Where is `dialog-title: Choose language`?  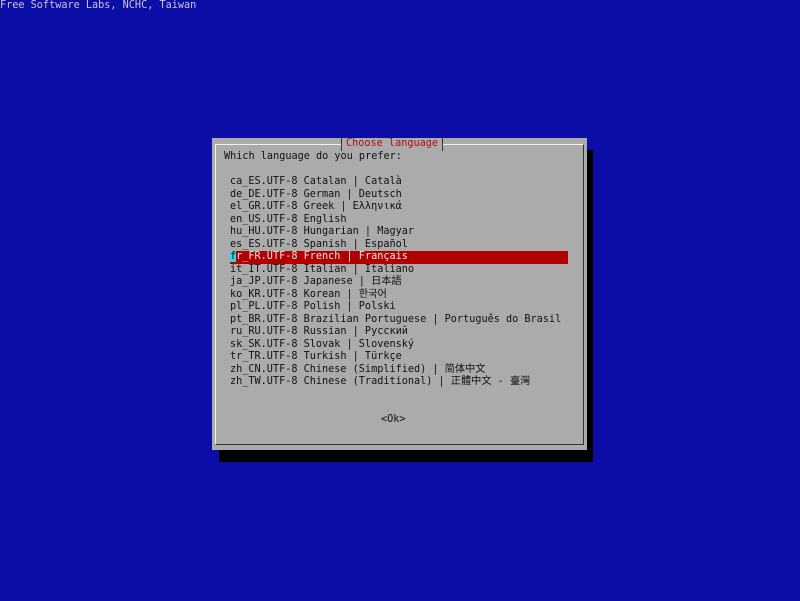 dialog-title: Choose language is located at coordinates (392, 144).